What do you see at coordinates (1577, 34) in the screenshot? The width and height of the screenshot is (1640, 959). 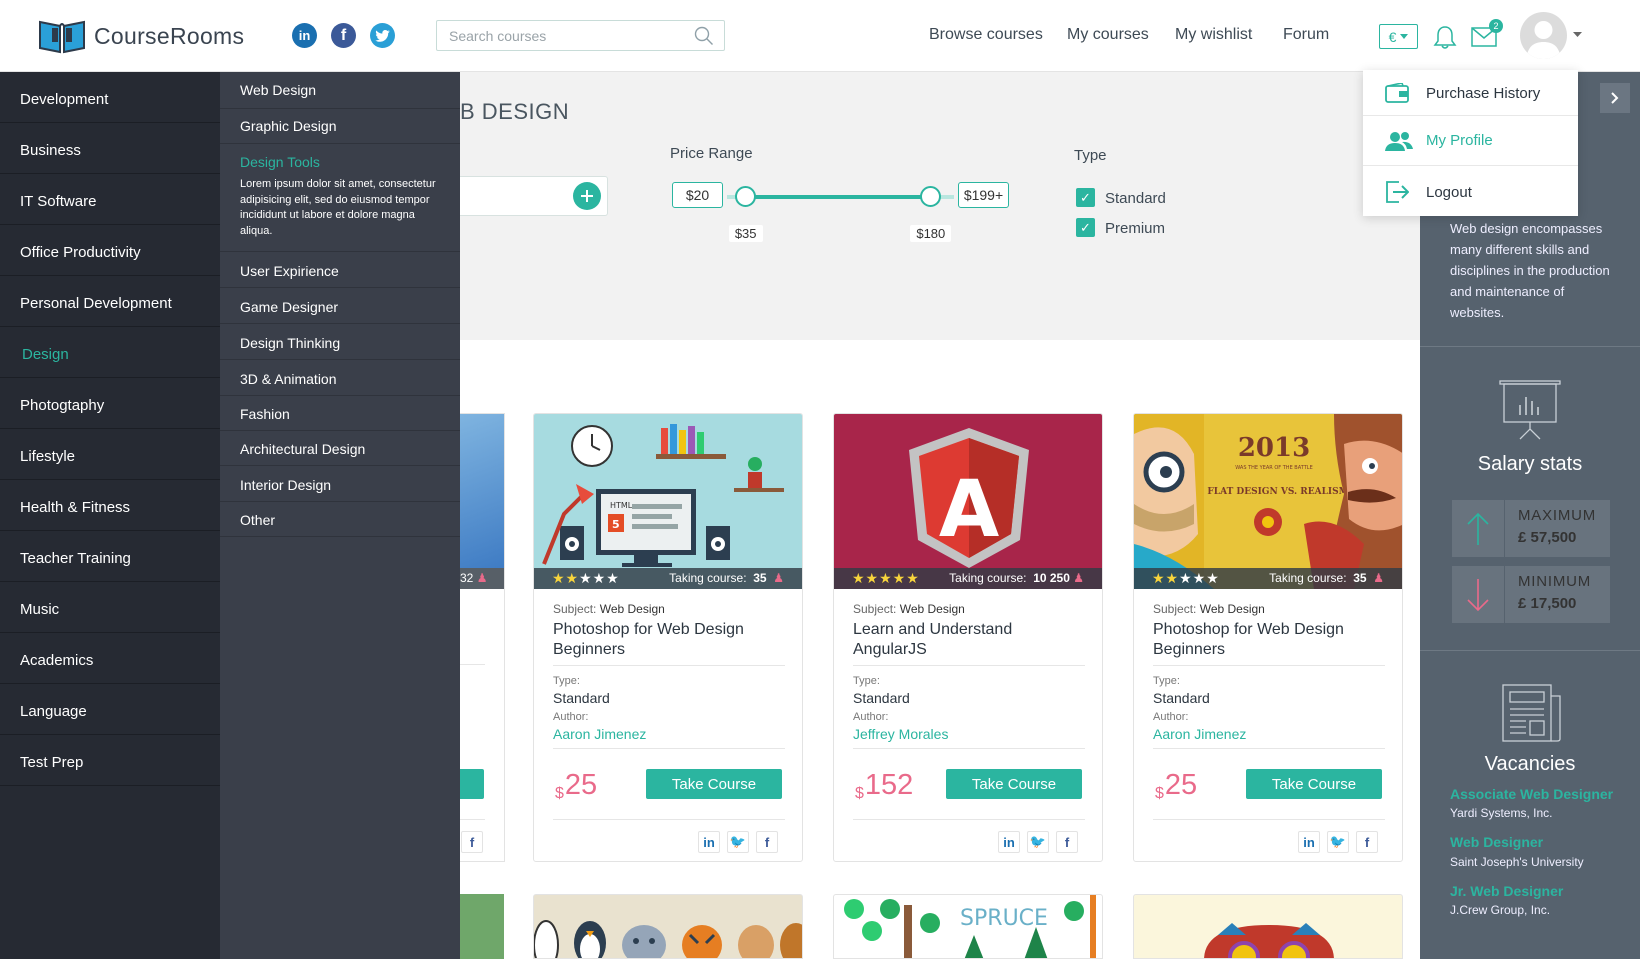 I see `avatar-caret-icon` at bounding box center [1577, 34].